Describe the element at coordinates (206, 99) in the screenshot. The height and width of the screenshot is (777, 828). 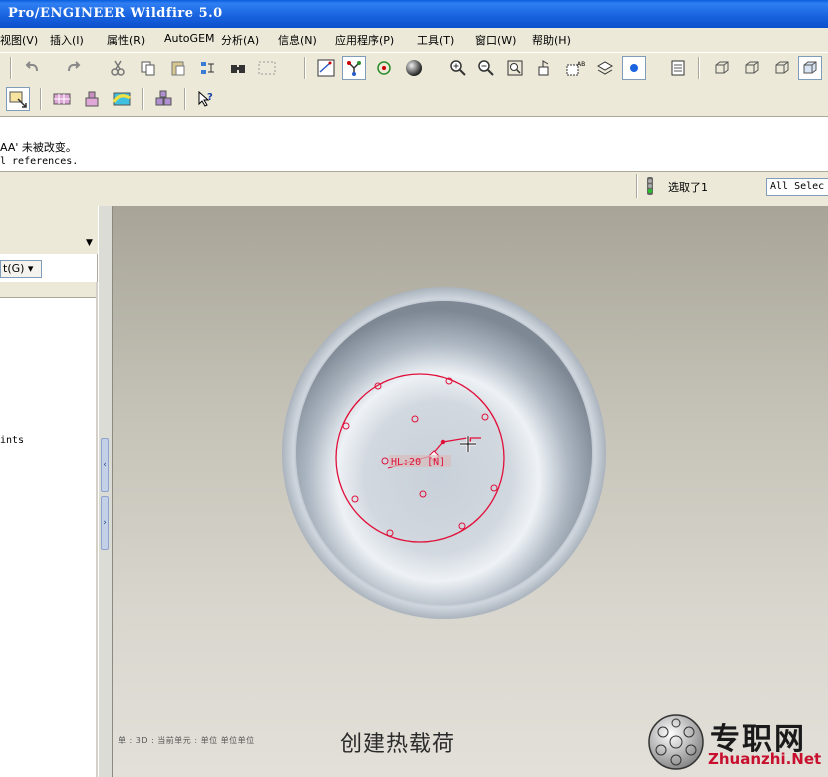
I see `whats-this-icon: ?` at that location.